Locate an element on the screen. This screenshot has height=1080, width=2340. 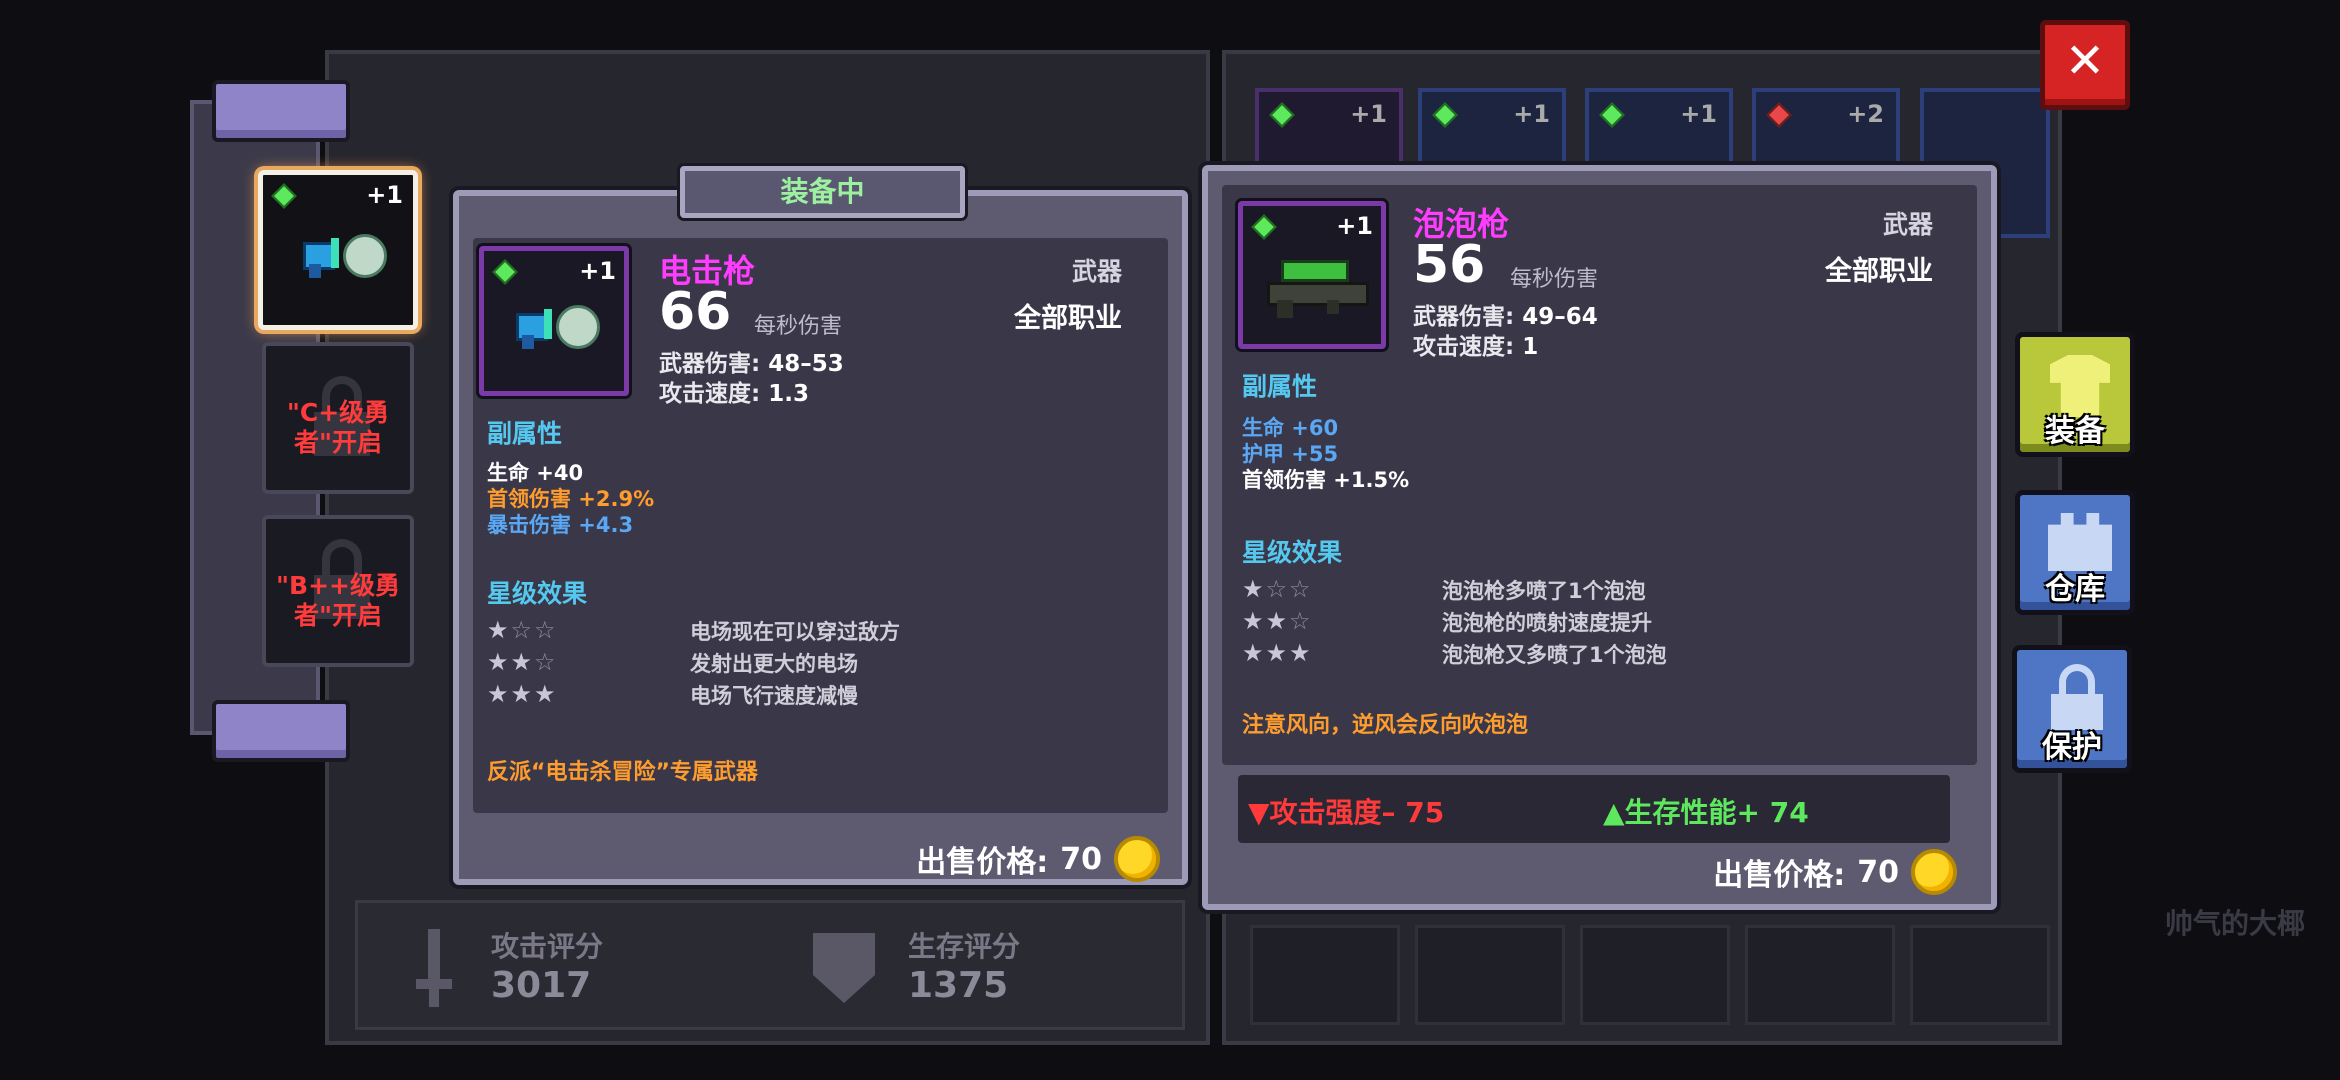
candidate-item-frame: +1 is located at coordinates (1312, 275).